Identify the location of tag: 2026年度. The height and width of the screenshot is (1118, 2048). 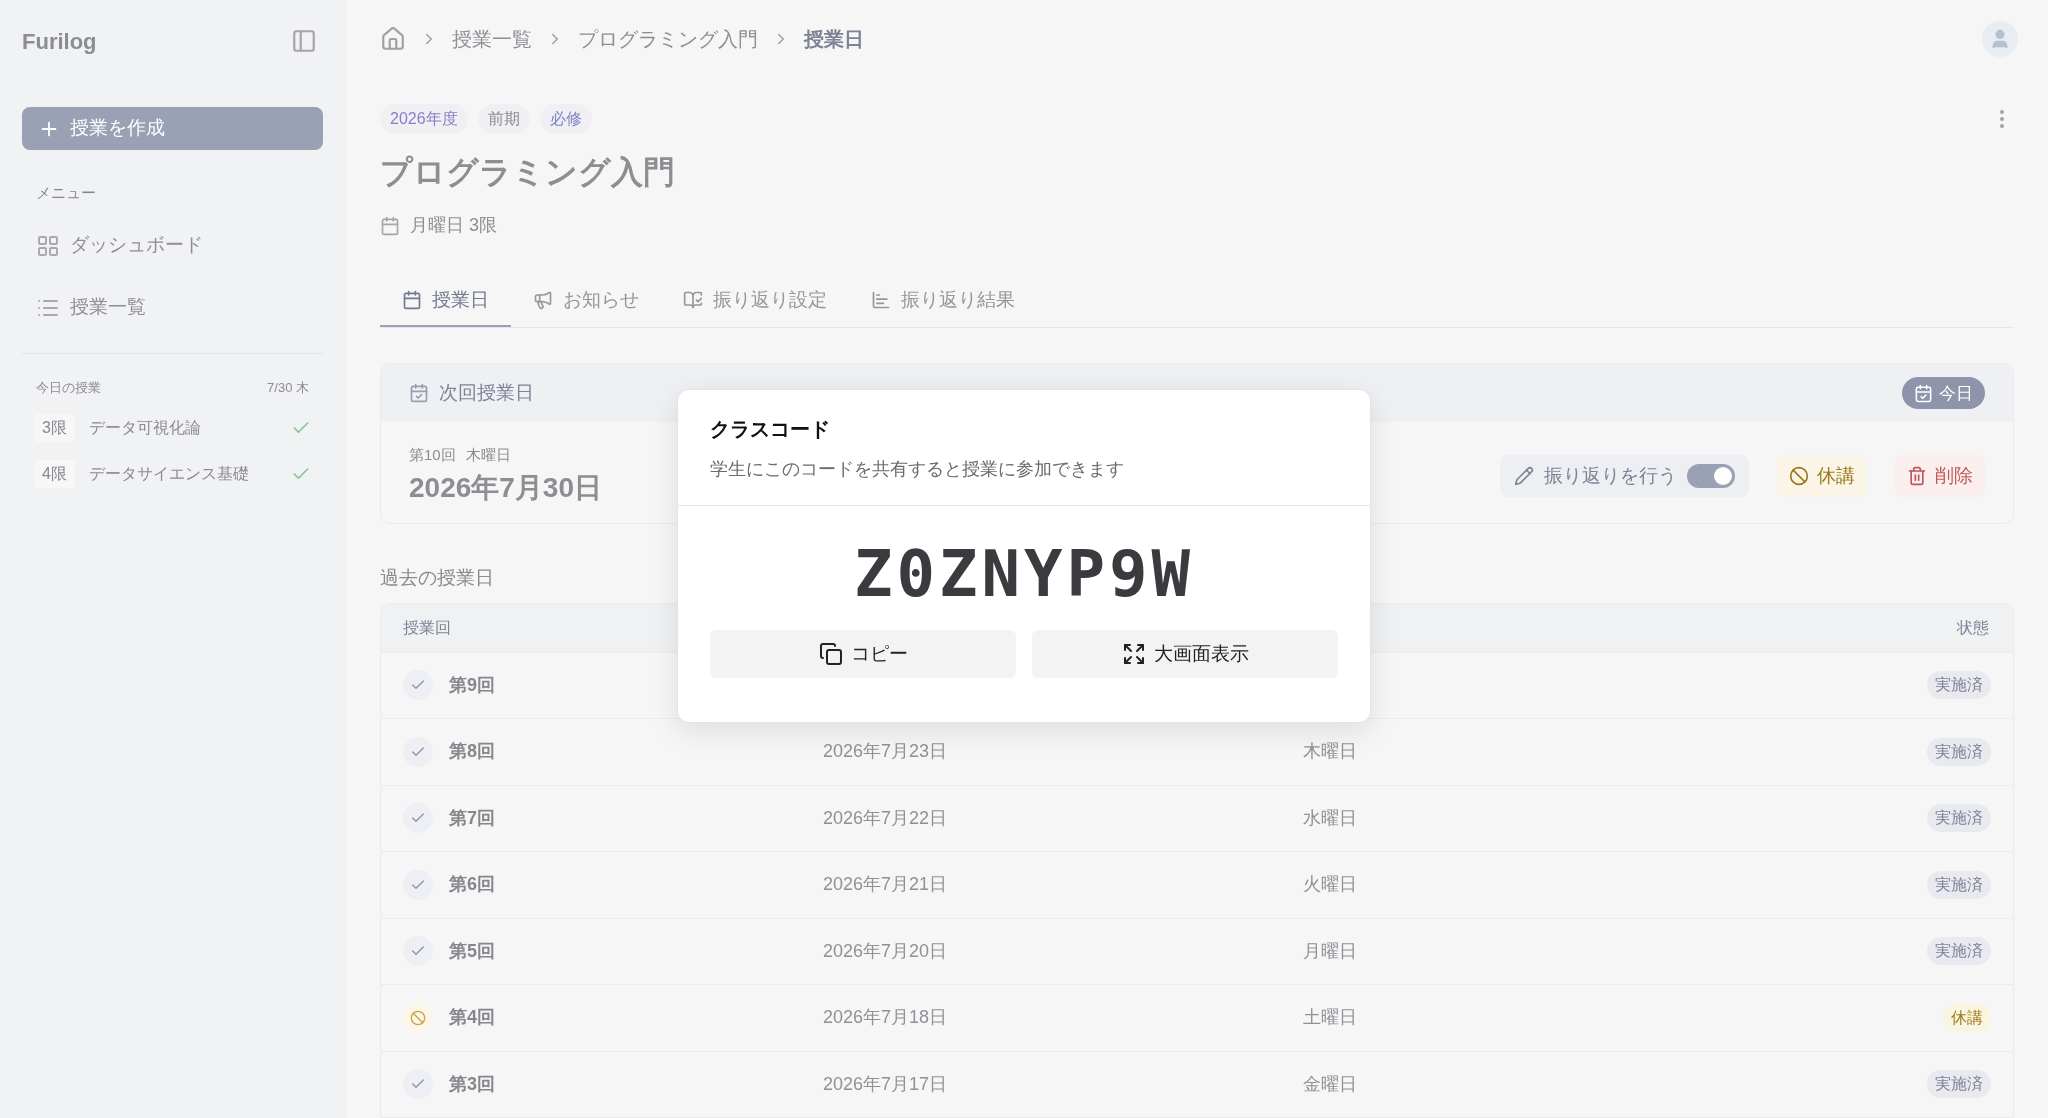
(424, 119).